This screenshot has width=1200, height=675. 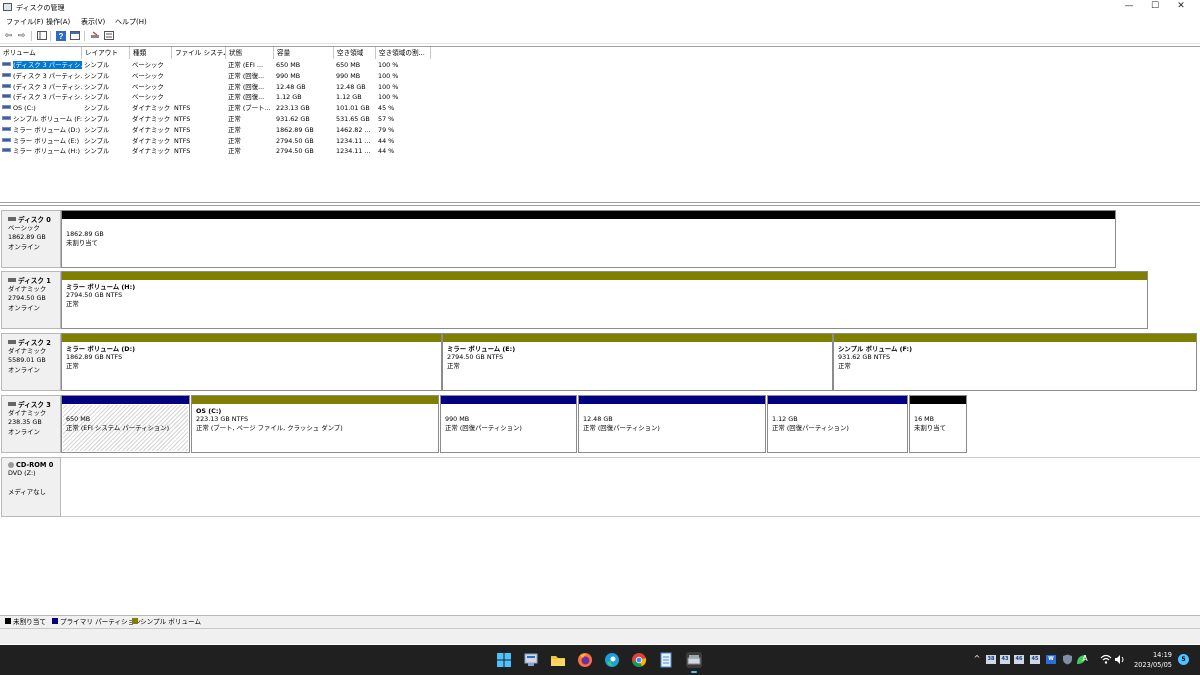 I want to click on volume-cell-percent-free: 57 %, so click(x=386, y=119).